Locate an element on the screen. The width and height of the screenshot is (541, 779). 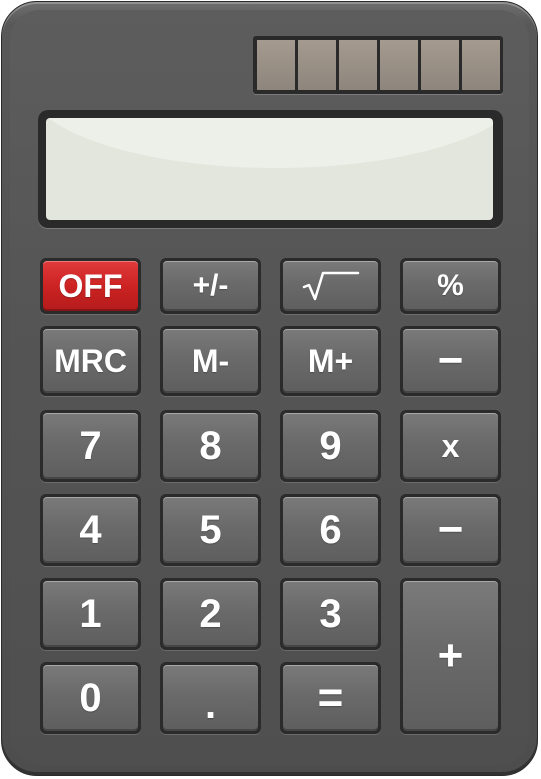
two-label: 2 is located at coordinates (210, 614).